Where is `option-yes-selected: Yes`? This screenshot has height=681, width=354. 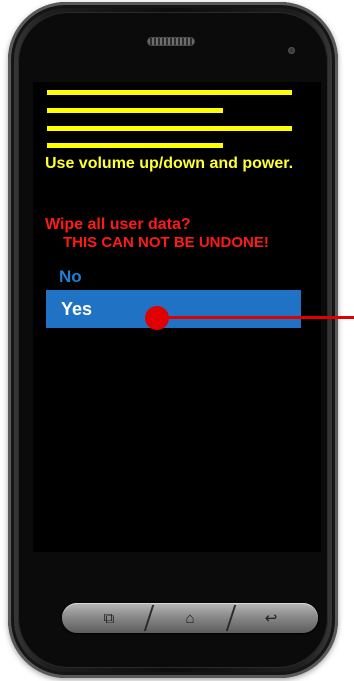
option-yes-selected: Yes is located at coordinates (173, 309).